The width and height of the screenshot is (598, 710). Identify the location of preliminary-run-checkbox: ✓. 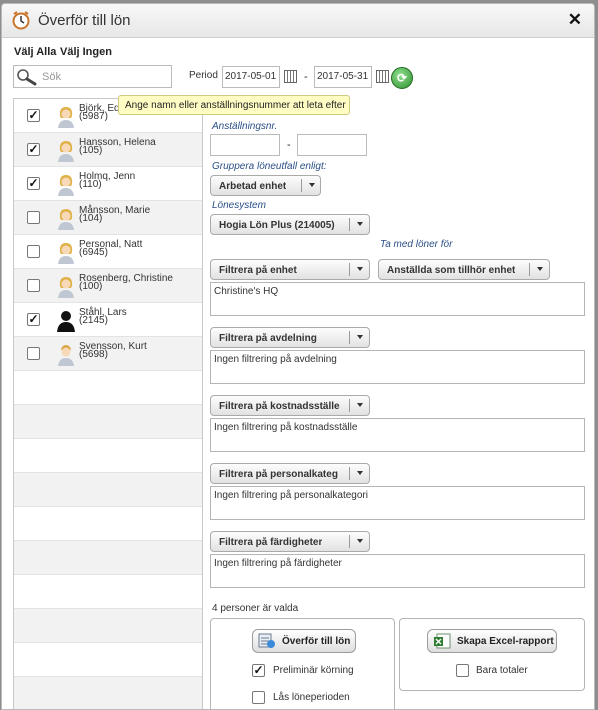
(258, 670).